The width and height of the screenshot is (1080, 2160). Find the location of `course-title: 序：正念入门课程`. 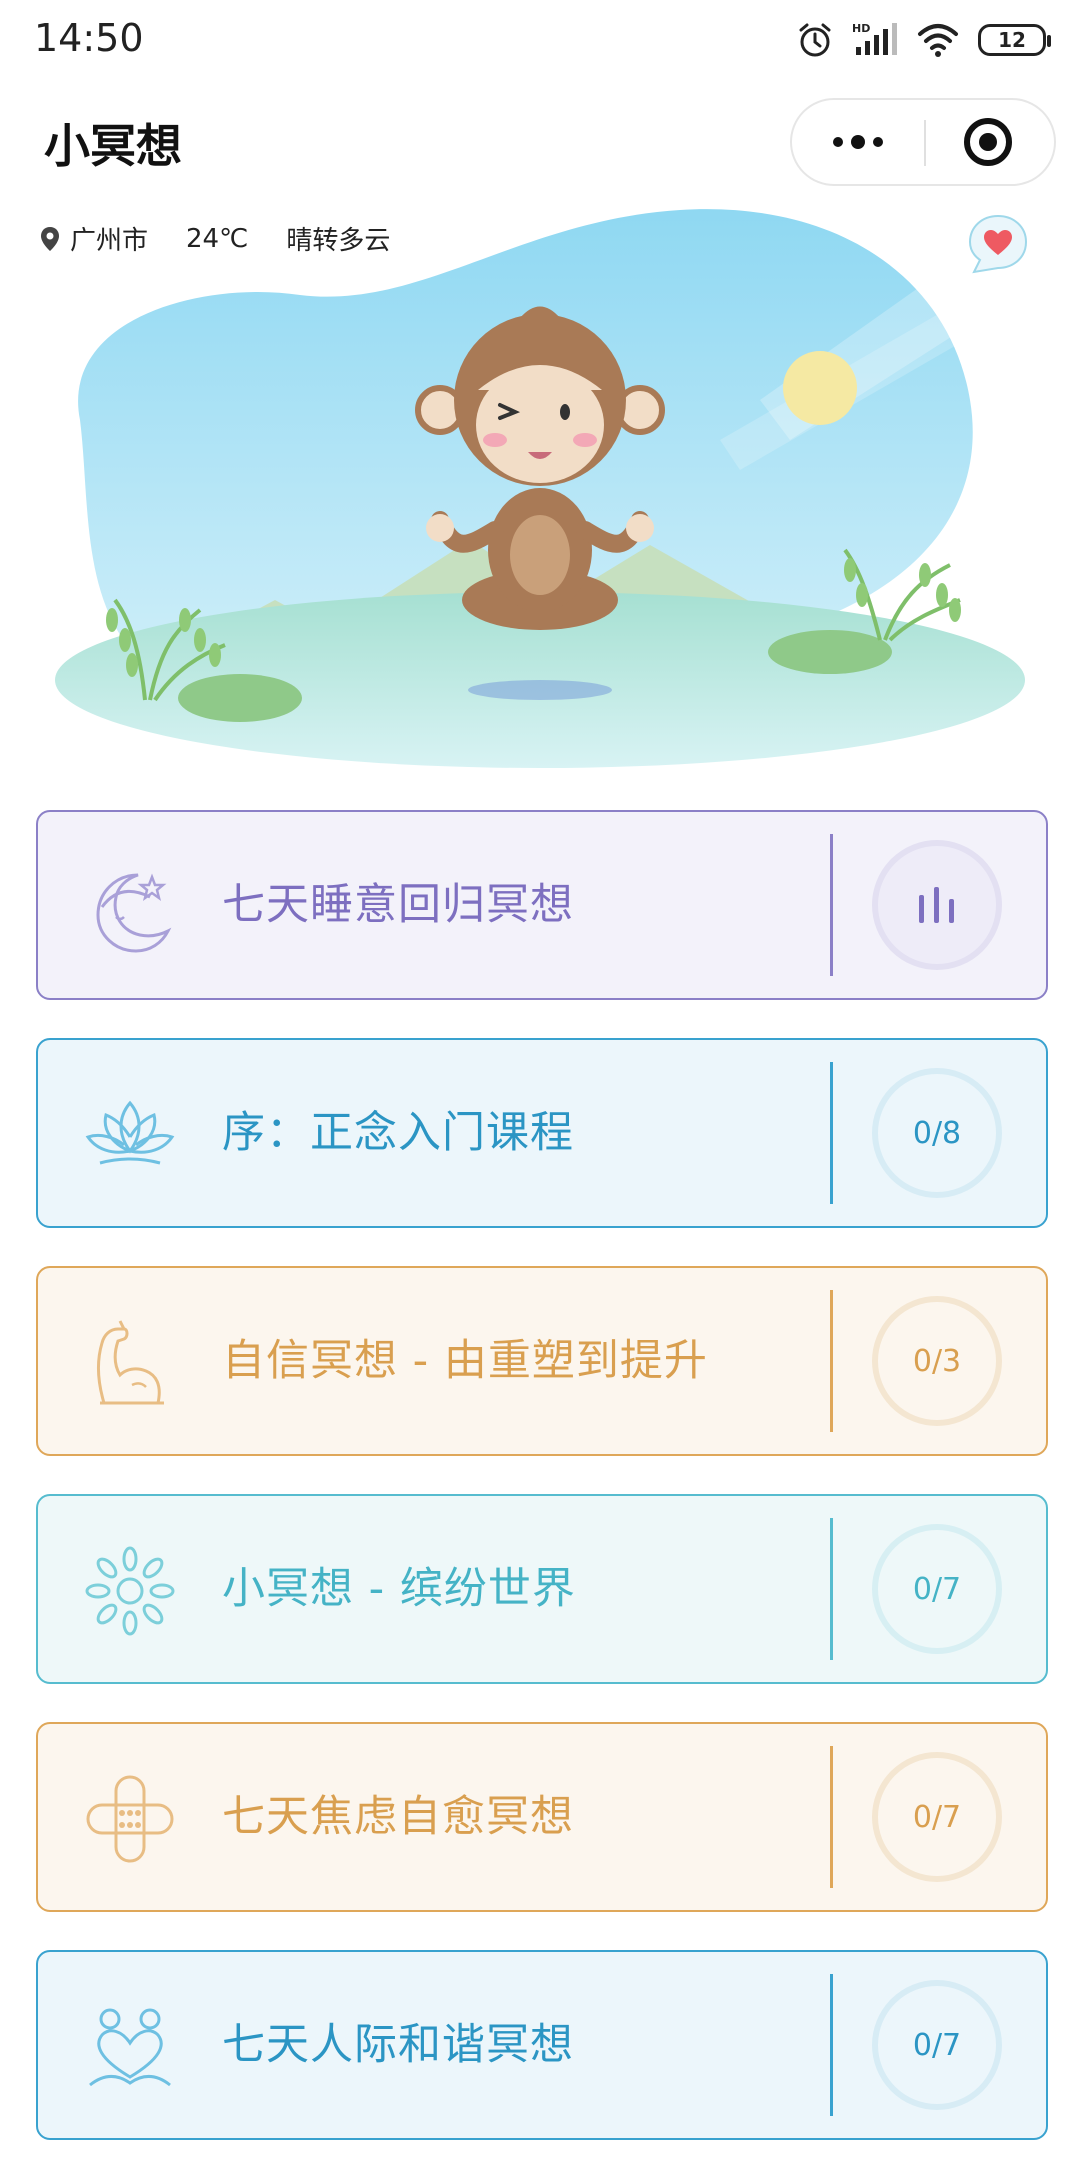

course-title: 序：正念入门课程 is located at coordinates (398, 1133).